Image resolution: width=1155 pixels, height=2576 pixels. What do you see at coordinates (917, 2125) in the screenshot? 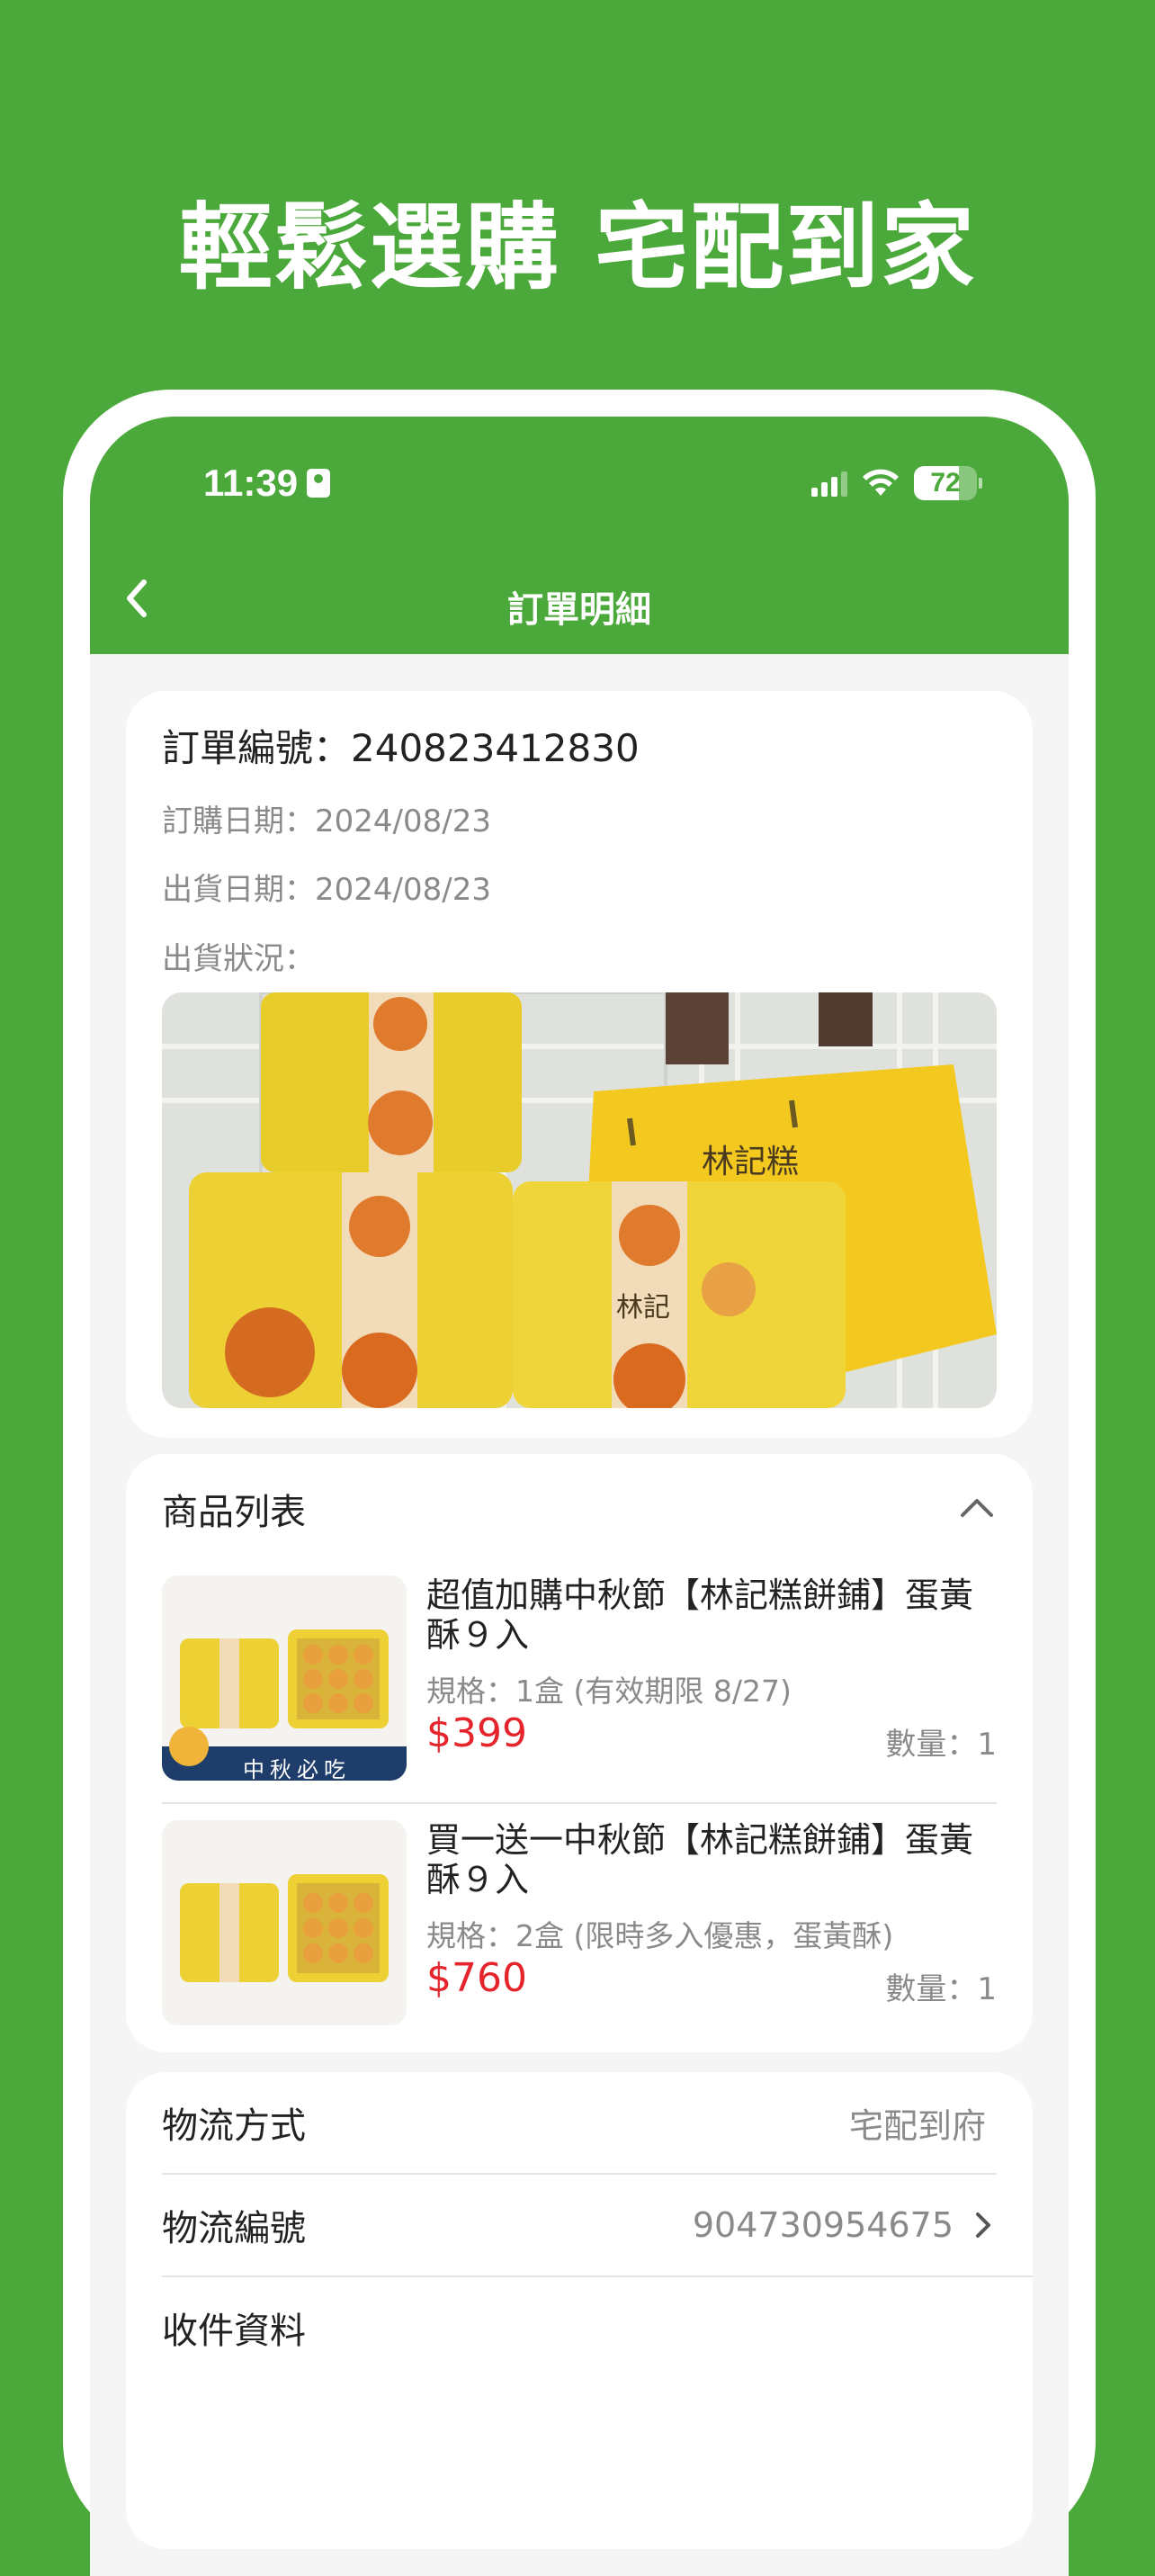
I see `shipping-method-value: 宅配到府` at bounding box center [917, 2125].